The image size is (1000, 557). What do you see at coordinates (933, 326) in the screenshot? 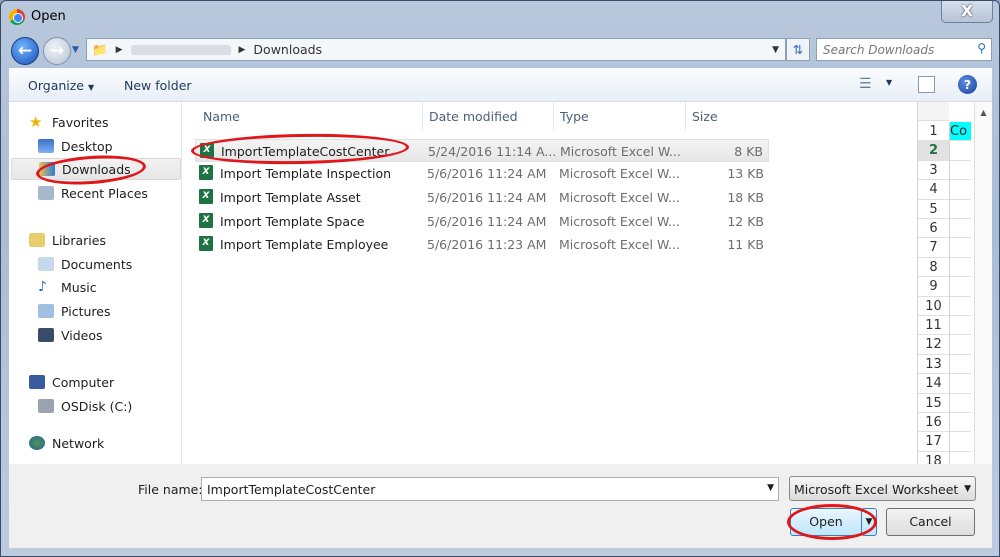
I see `row-header: 11` at bounding box center [933, 326].